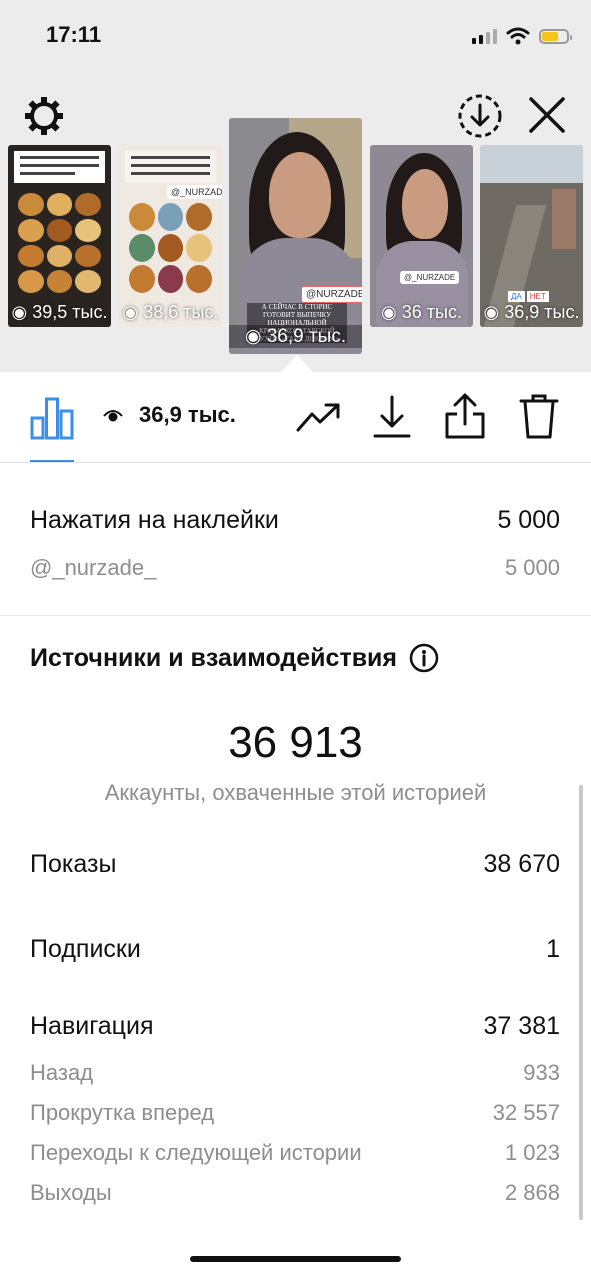 This screenshot has width=591, height=1280. I want to click on share-icon, so click(465, 416).